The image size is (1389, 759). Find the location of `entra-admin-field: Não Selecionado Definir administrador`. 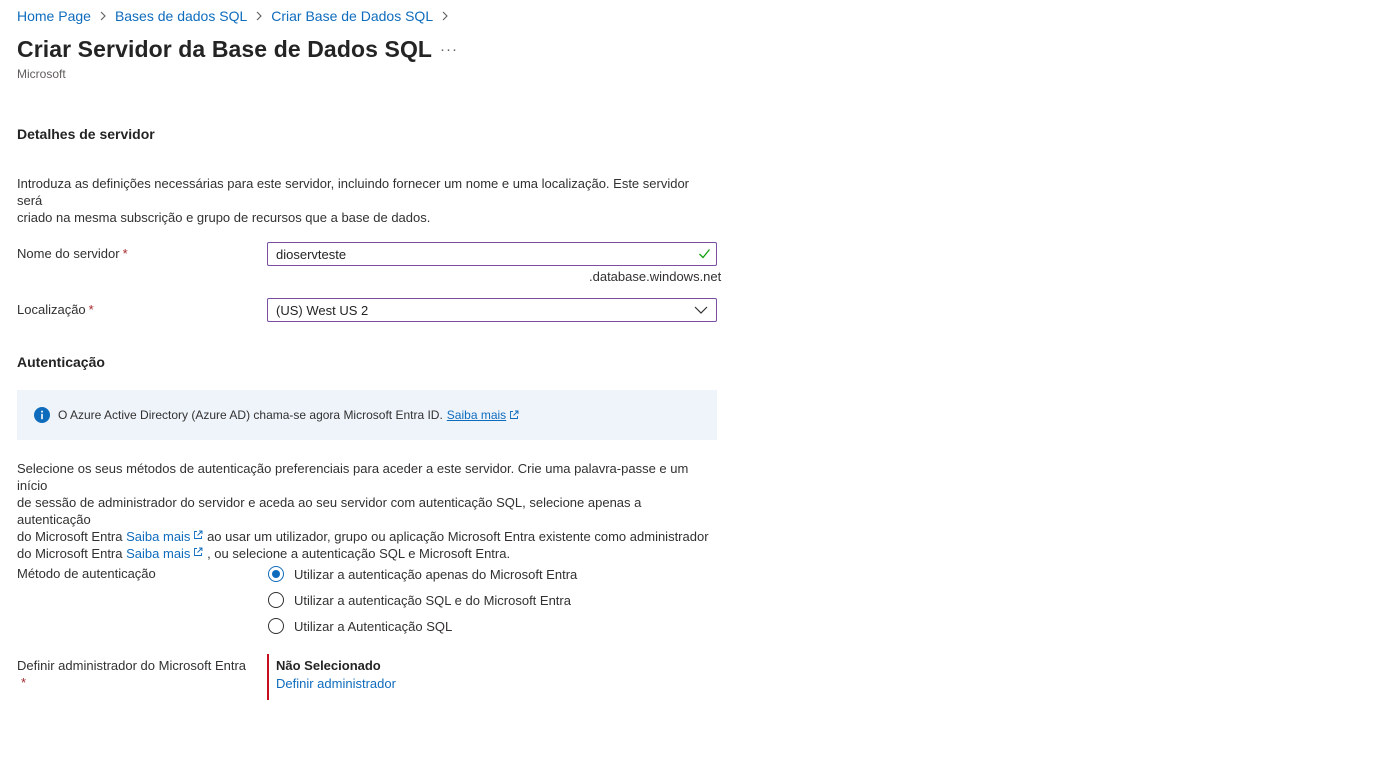

entra-admin-field: Não Selecionado Definir administrador is located at coordinates (331, 677).